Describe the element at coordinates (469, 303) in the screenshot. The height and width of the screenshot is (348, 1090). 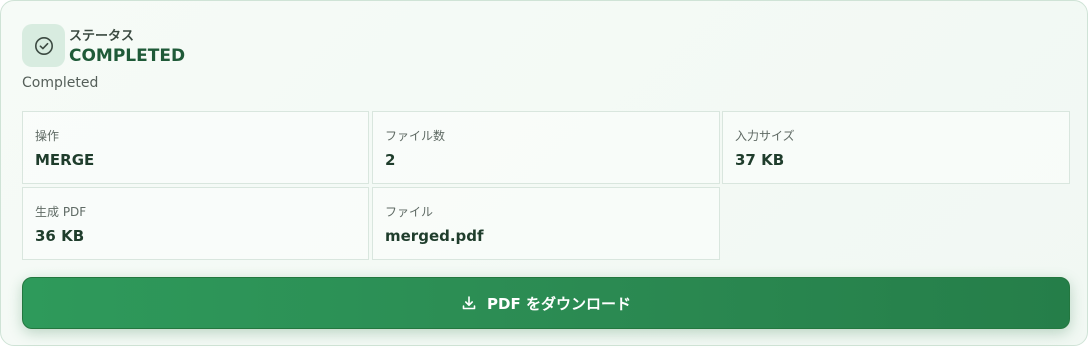
I see `download-icon` at that location.